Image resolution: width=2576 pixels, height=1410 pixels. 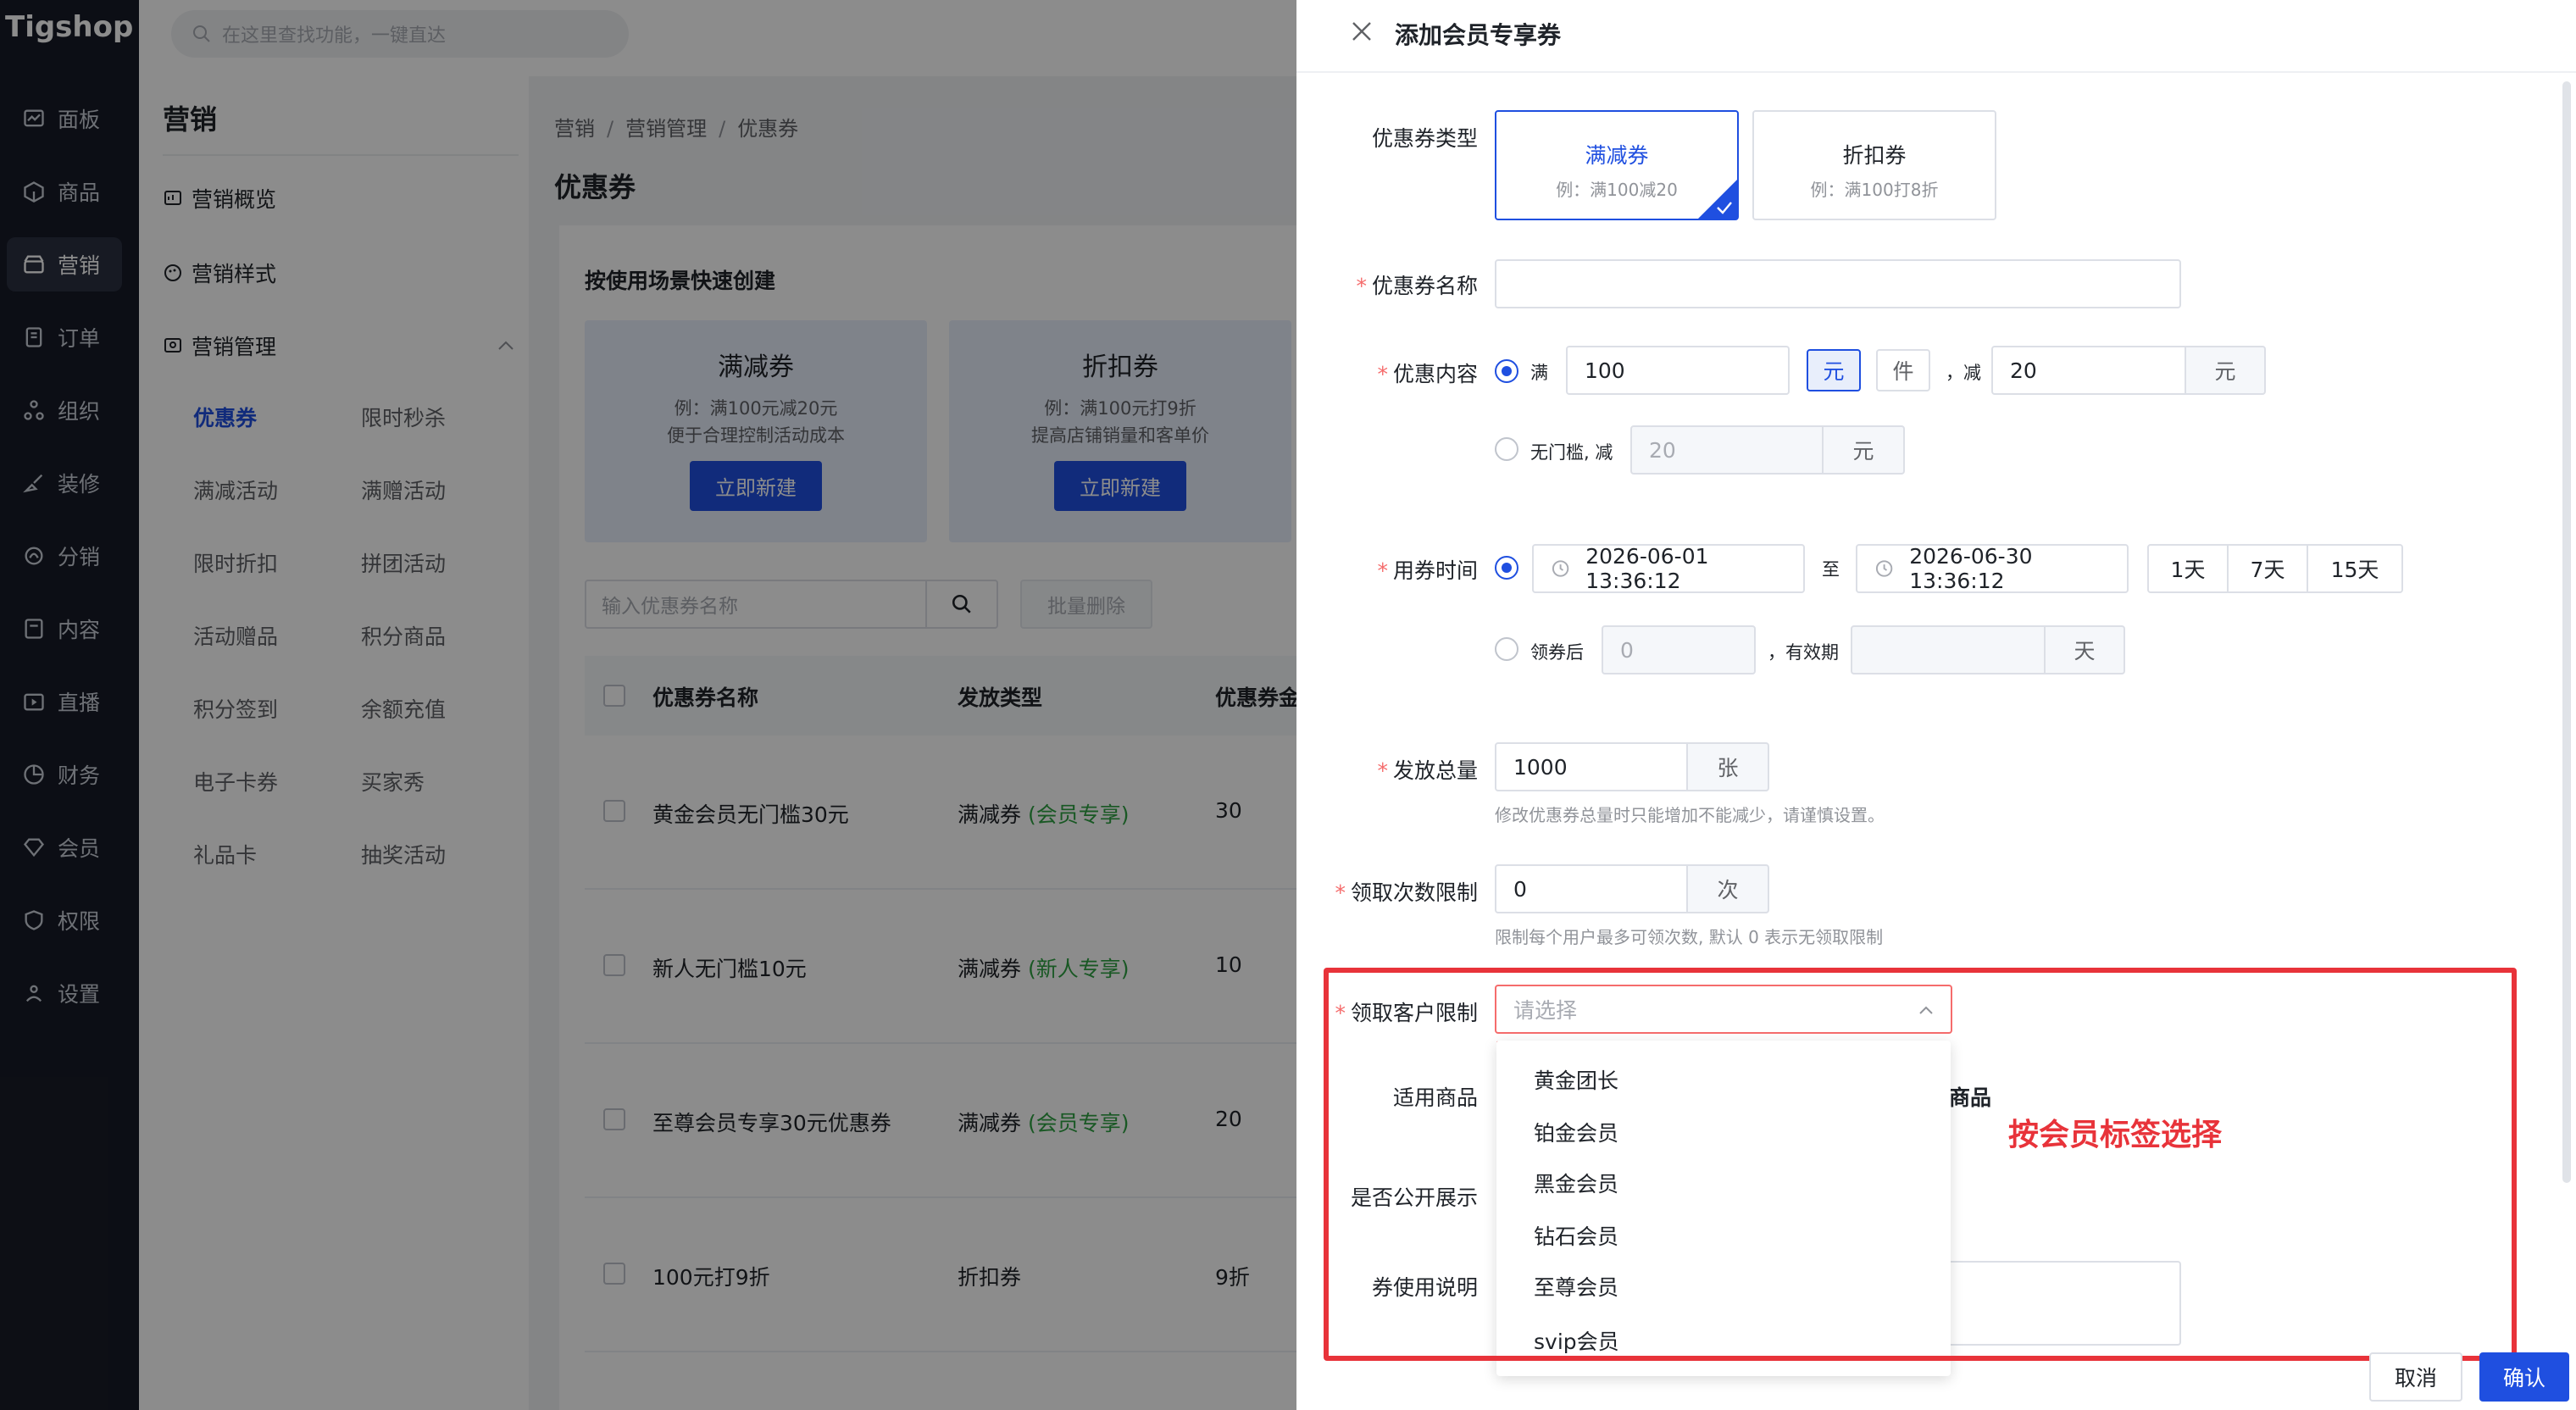 What do you see at coordinates (2023, 370) in the screenshot?
I see `reduce-amount-value: 20` at bounding box center [2023, 370].